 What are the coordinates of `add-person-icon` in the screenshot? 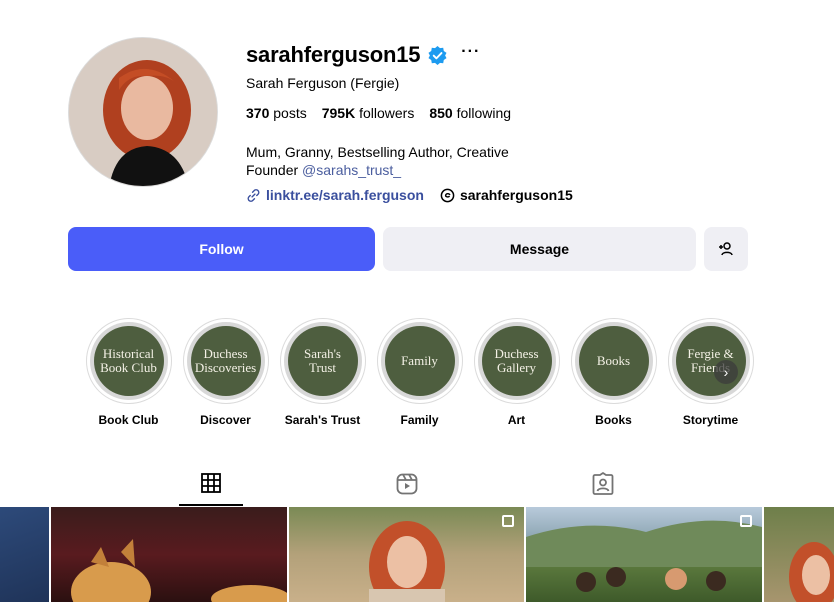 It's located at (726, 249).